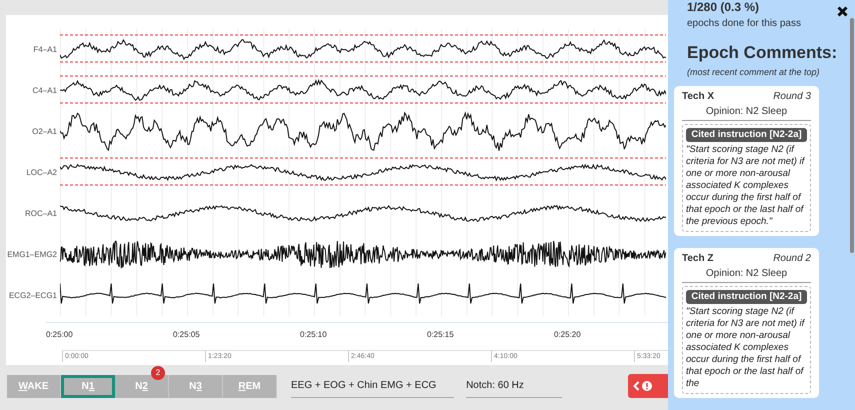 The height and width of the screenshot is (410, 855). What do you see at coordinates (568, 335) in the screenshot?
I see `time-tick-label: 0:25:20` at bounding box center [568, 335].